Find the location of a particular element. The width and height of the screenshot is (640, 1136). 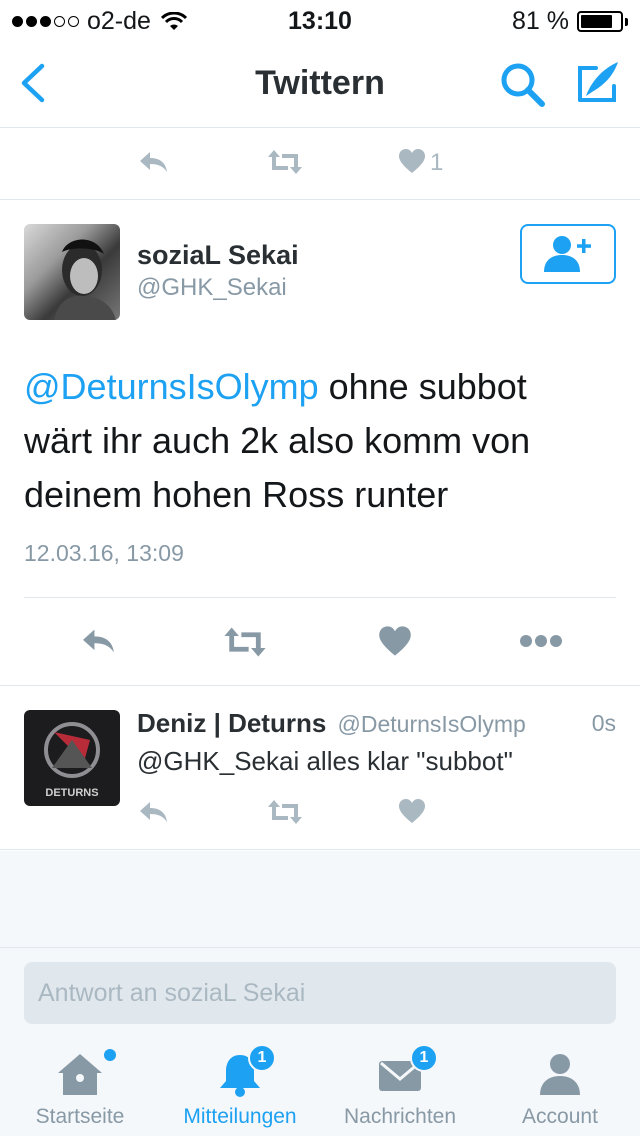

person-icon is located at coordinates (560, 1074).